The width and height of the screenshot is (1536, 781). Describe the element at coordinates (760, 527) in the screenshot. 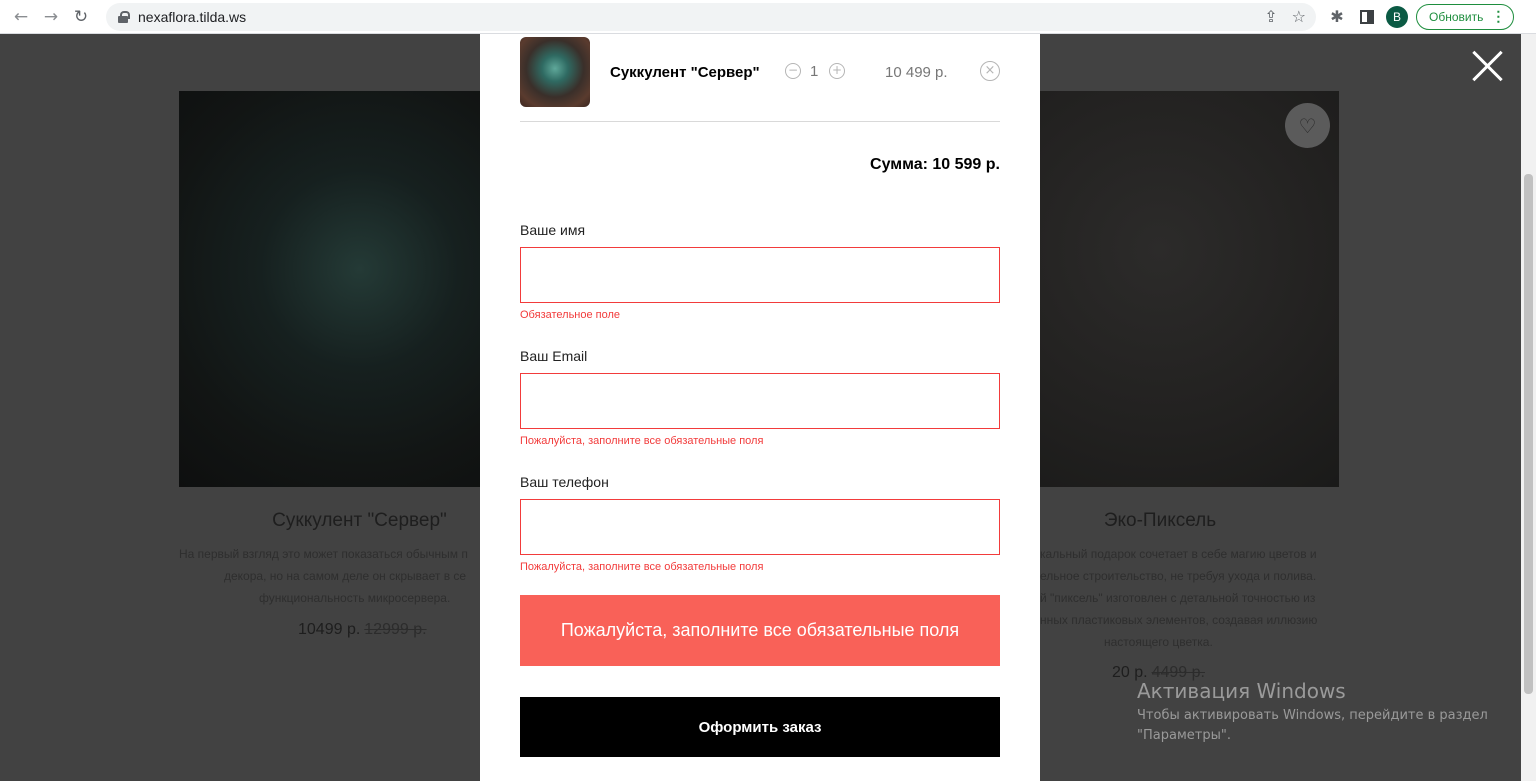

I see `phone-field` at that location.